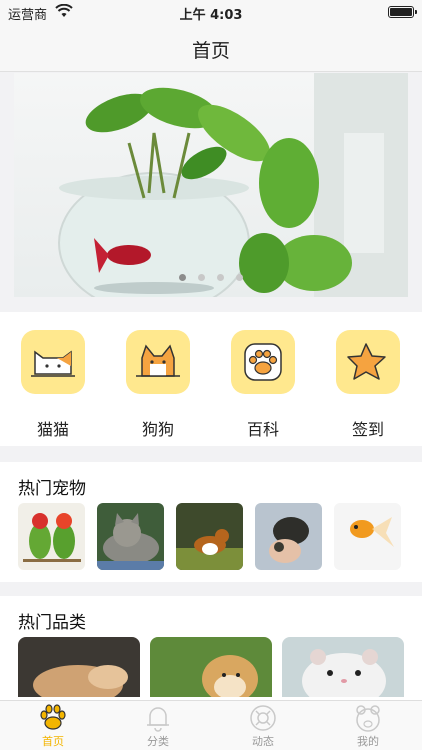 The width and height of the screenshot is (422, 750). Describe the element at coordinates (368, 741) in the screenshot. I see `tab-label: 我的` at that location.